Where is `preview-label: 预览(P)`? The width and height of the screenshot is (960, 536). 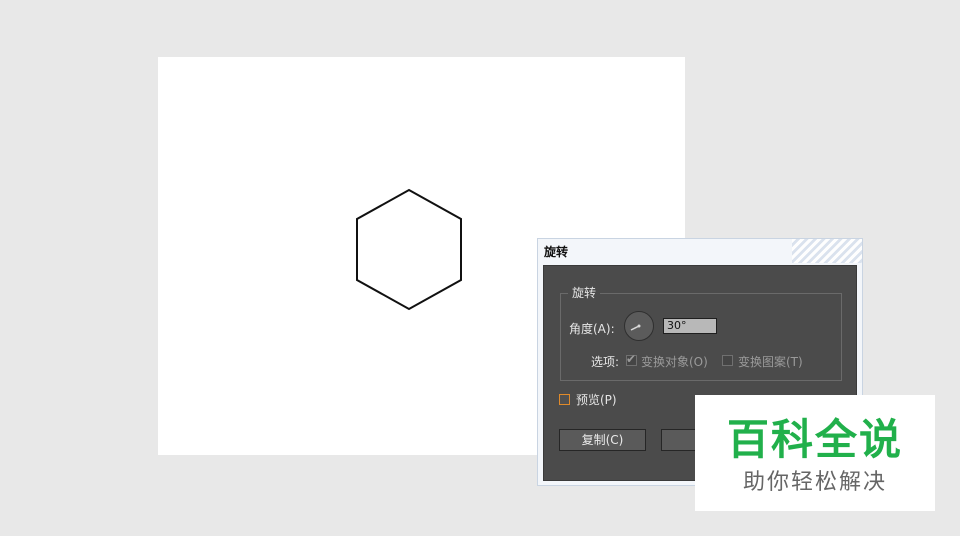
preview-label: 预览(P) is located at coordinates (596, 400).